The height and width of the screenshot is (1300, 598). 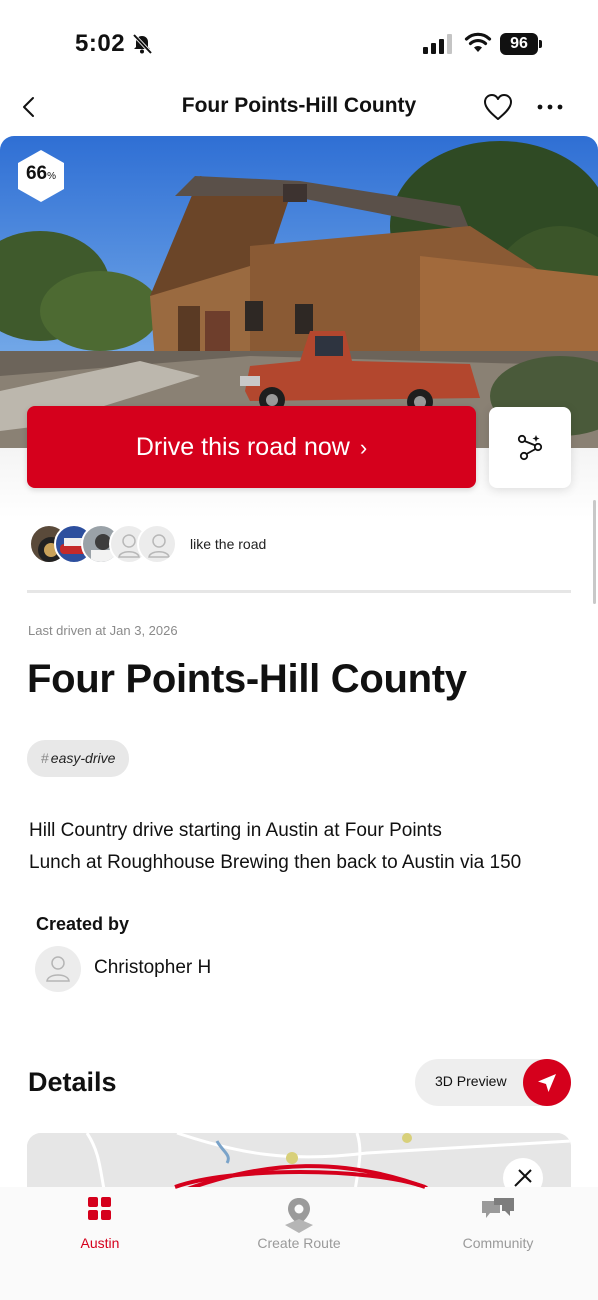 I want to click on tab-label: Create Route, so click(x=299, y=1243).